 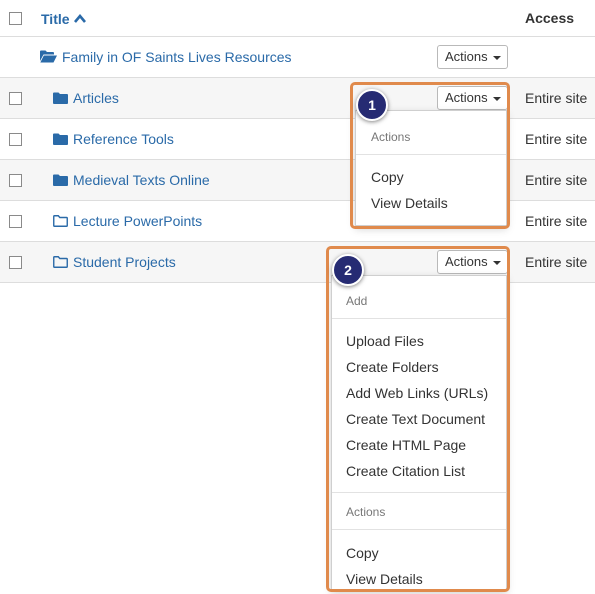 I want to click on folder-link: Medieval Texts Online, so click(x=131, y=180).